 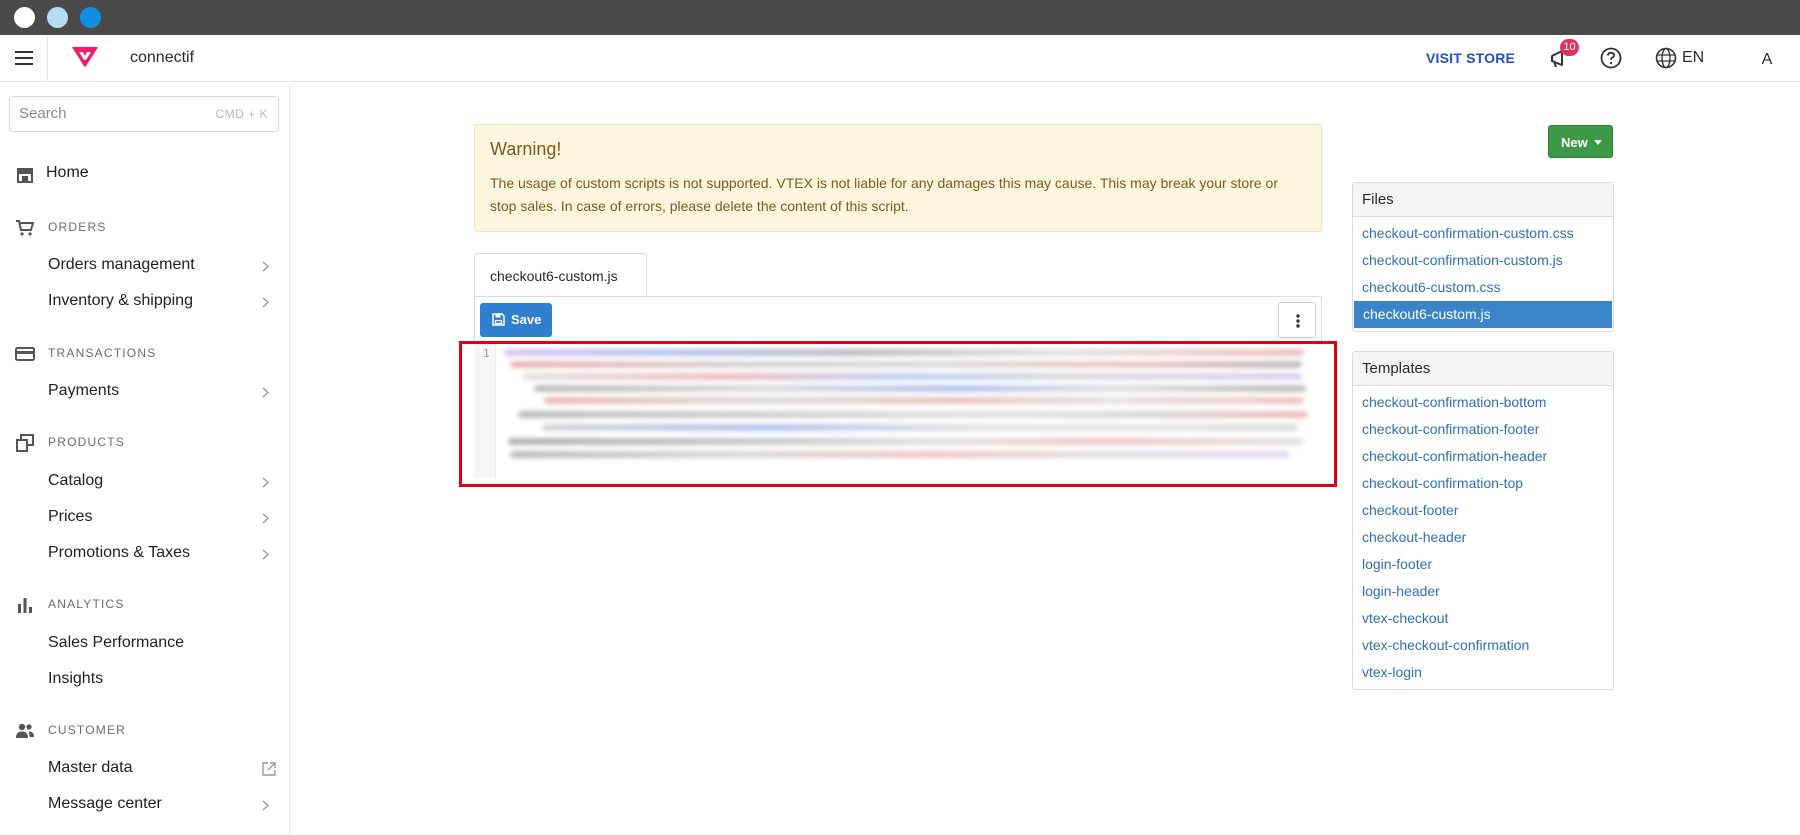 I want to click on users-icon, so click(x=25, y=730).